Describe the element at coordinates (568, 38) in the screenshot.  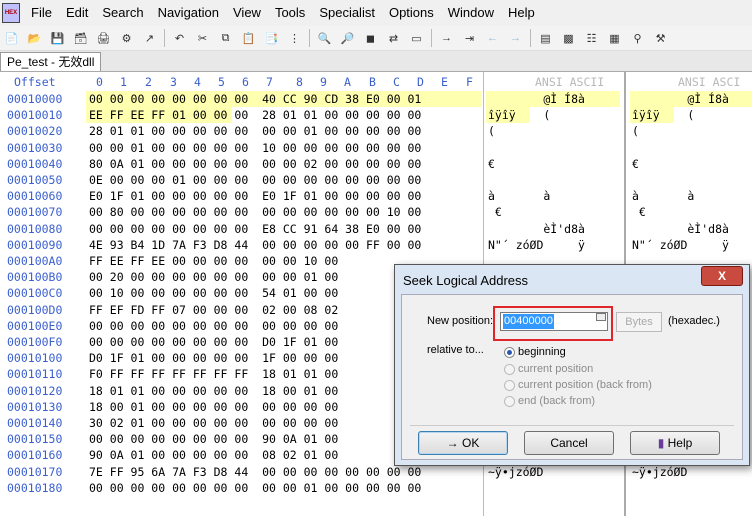
I see `open-disk-icon: ▩` at that location.